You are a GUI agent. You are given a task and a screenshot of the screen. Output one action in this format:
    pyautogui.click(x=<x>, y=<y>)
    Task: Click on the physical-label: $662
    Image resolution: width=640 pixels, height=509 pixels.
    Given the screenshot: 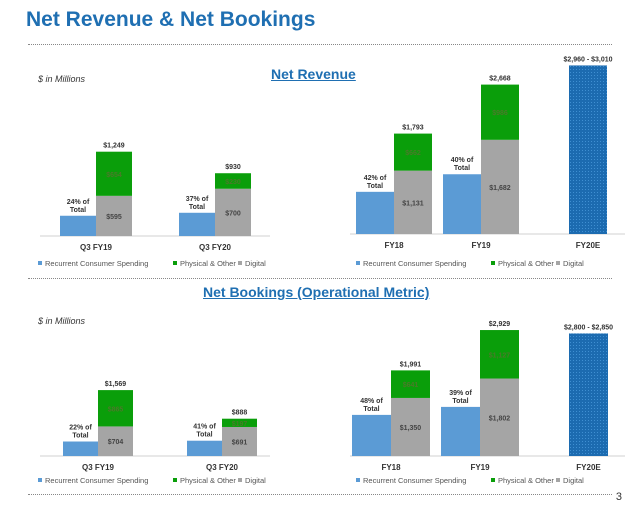 What is the action you would take?
    pyautogui.click(x=413, y=153)
    